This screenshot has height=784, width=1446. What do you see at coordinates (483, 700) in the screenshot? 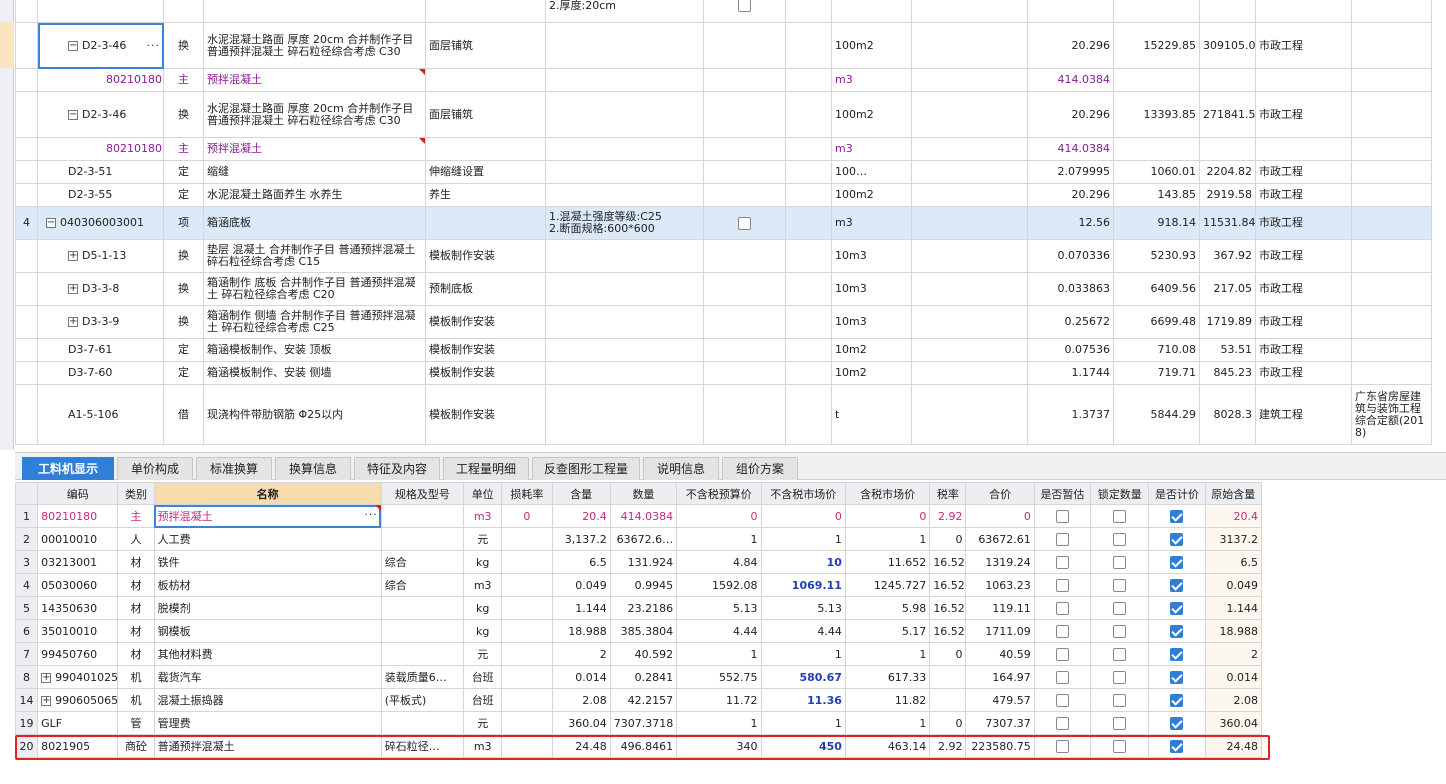
I see `unit-cell: 台班` at bounding box center [483, 700].